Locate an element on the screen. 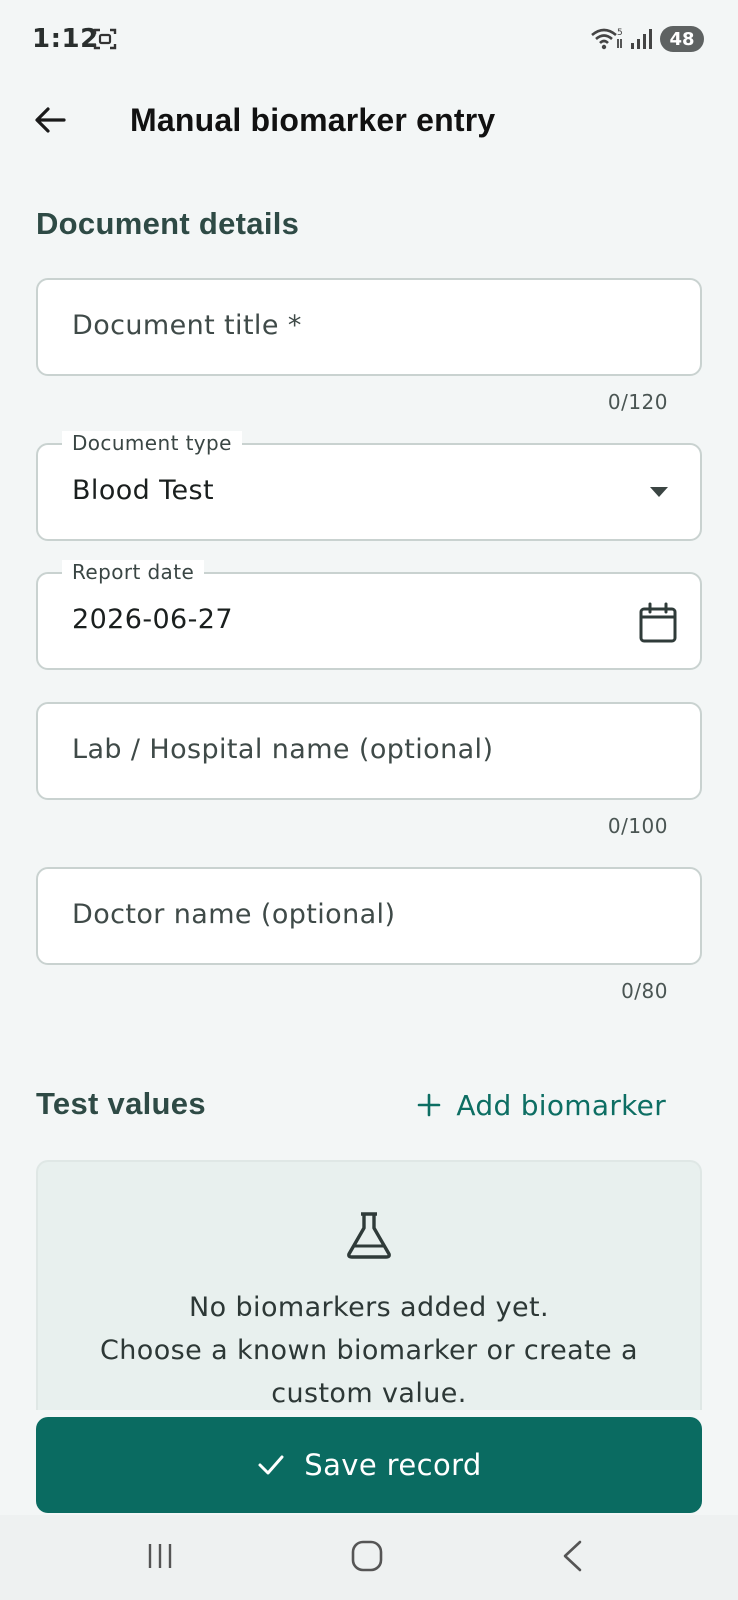 The width and height of the screenshot is (738, 1600). signal-icon is located at coordinates (641, 39).